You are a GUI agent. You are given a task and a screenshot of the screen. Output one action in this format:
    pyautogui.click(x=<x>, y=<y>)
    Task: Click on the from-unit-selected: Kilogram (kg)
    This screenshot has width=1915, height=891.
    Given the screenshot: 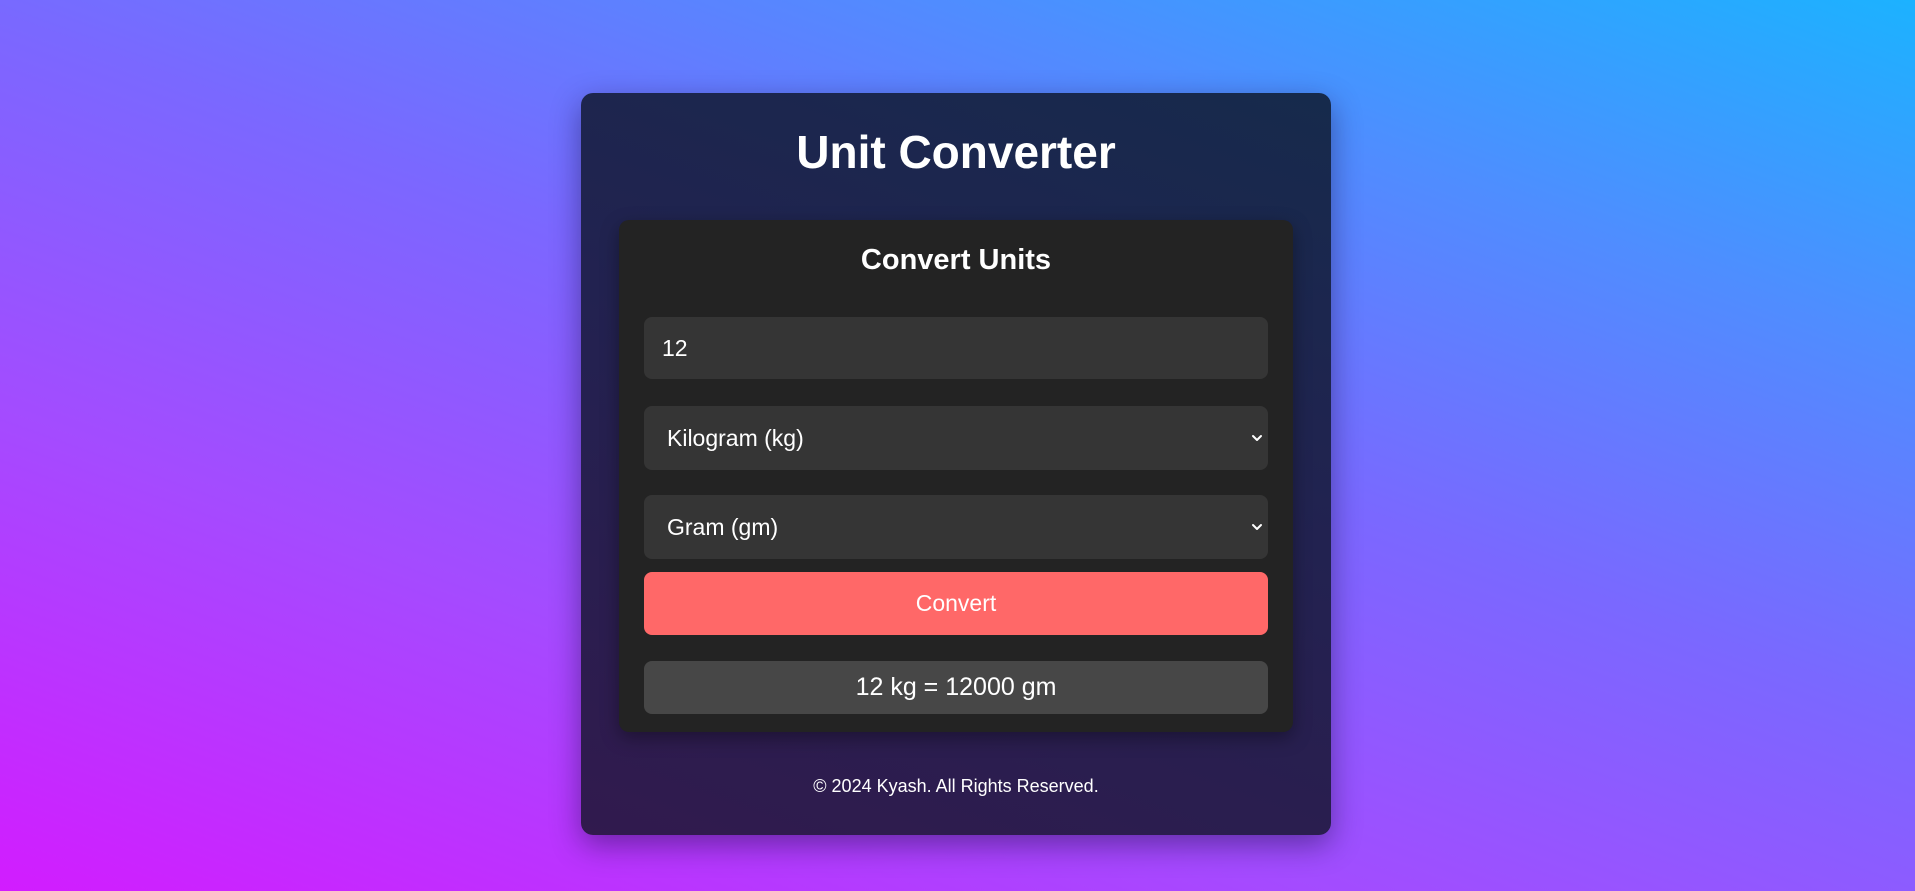 What is the action you would take?
    pyautogui.click(x=735, y=437)
    